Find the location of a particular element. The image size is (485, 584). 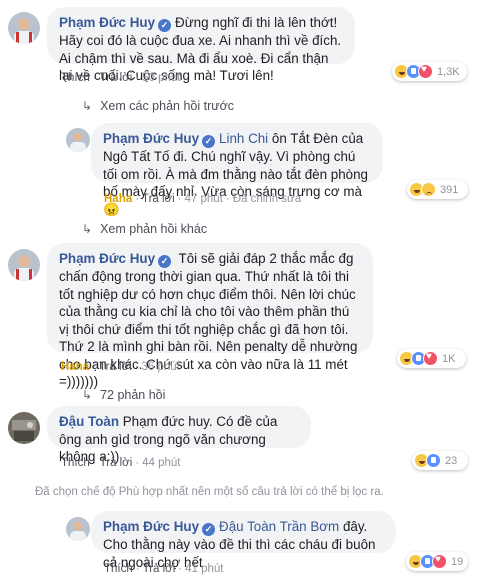

timestamp: 50 phút is located at coordinates (161, 78).